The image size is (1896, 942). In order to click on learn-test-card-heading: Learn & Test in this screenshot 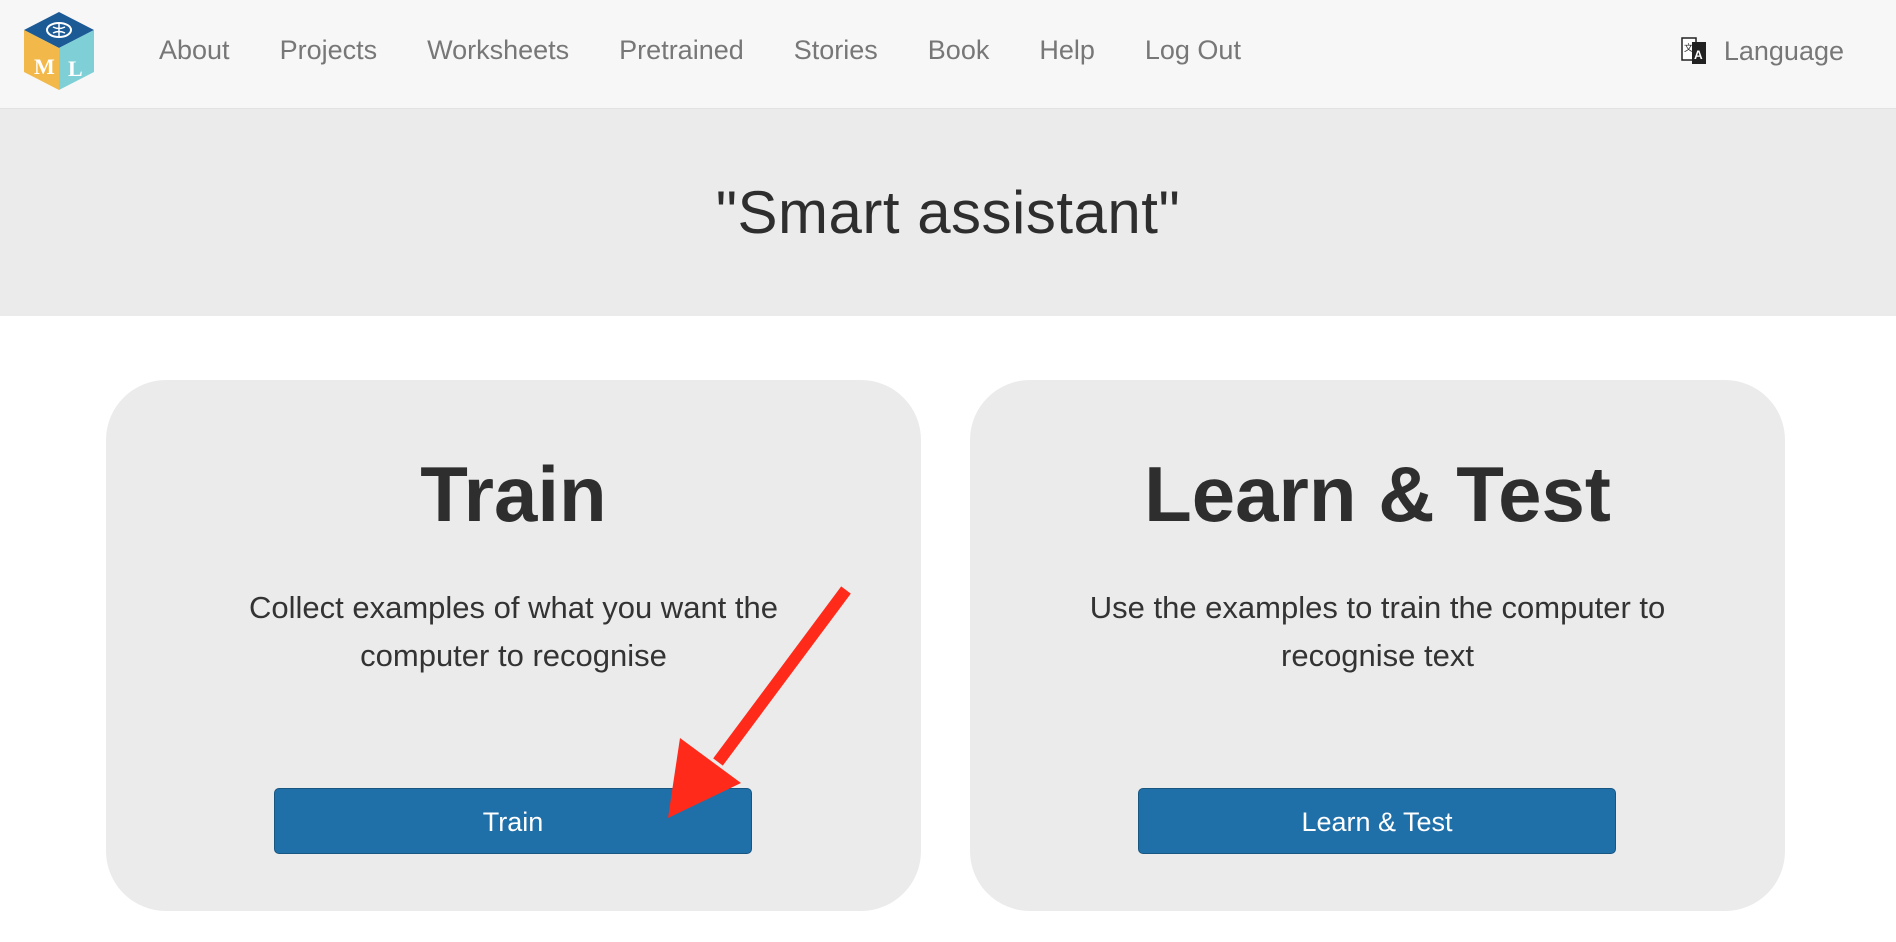, I will do `click(1377, 494)`.